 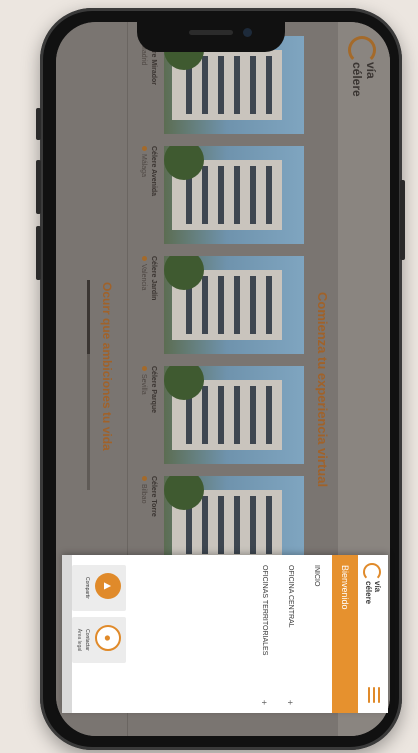 What do you see at coordinates (290, 634) in the screenshot?
I see `menu-item-oficina-central: OFICINA CENTRAL +` at bounding box center [290, 634].